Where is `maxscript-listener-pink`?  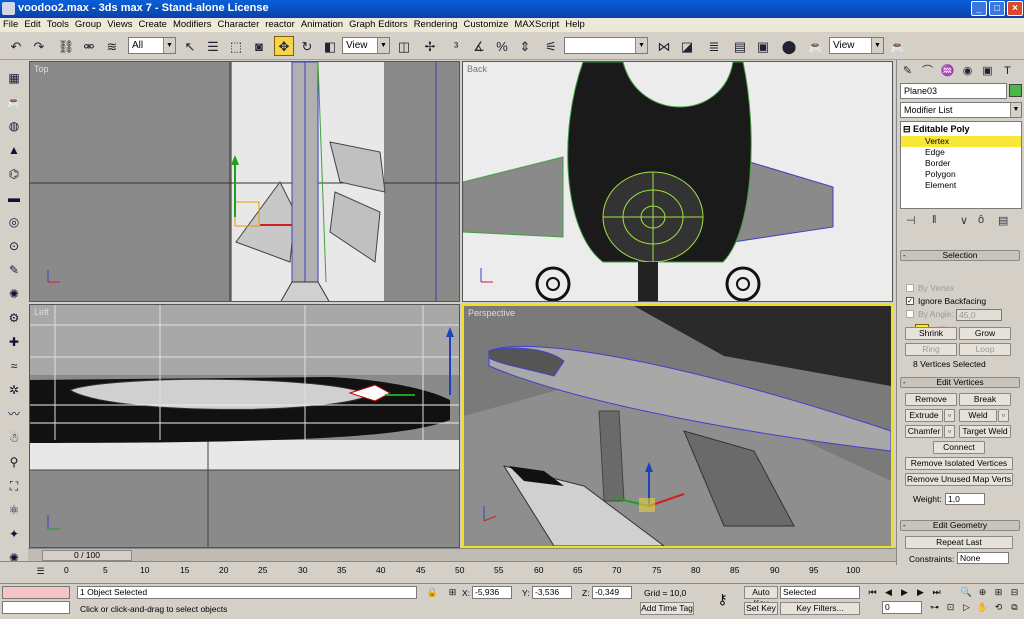 maxscript-listener-pink is located at coordinates (36, 592).